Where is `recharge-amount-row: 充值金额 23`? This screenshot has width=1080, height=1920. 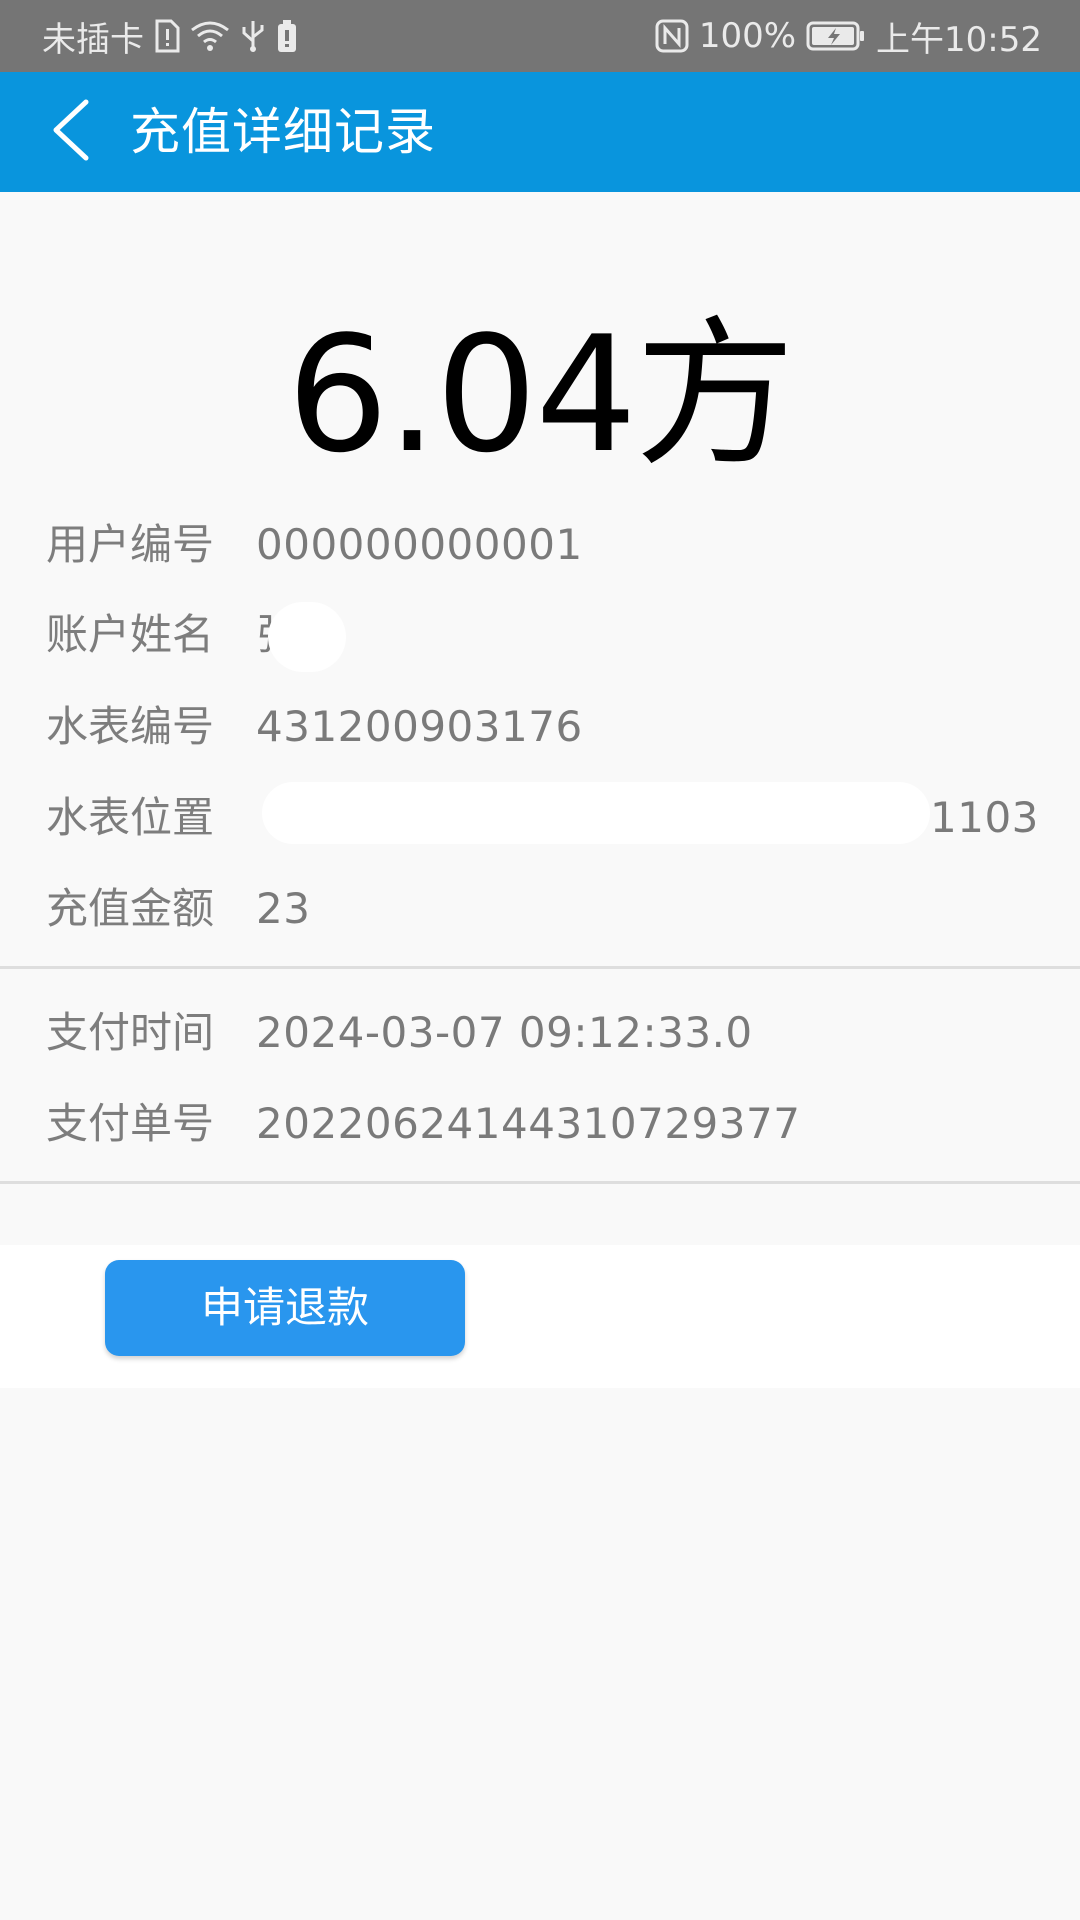
recharge-amount-row: 充值金额 23 is located at coordinates (178, 909).